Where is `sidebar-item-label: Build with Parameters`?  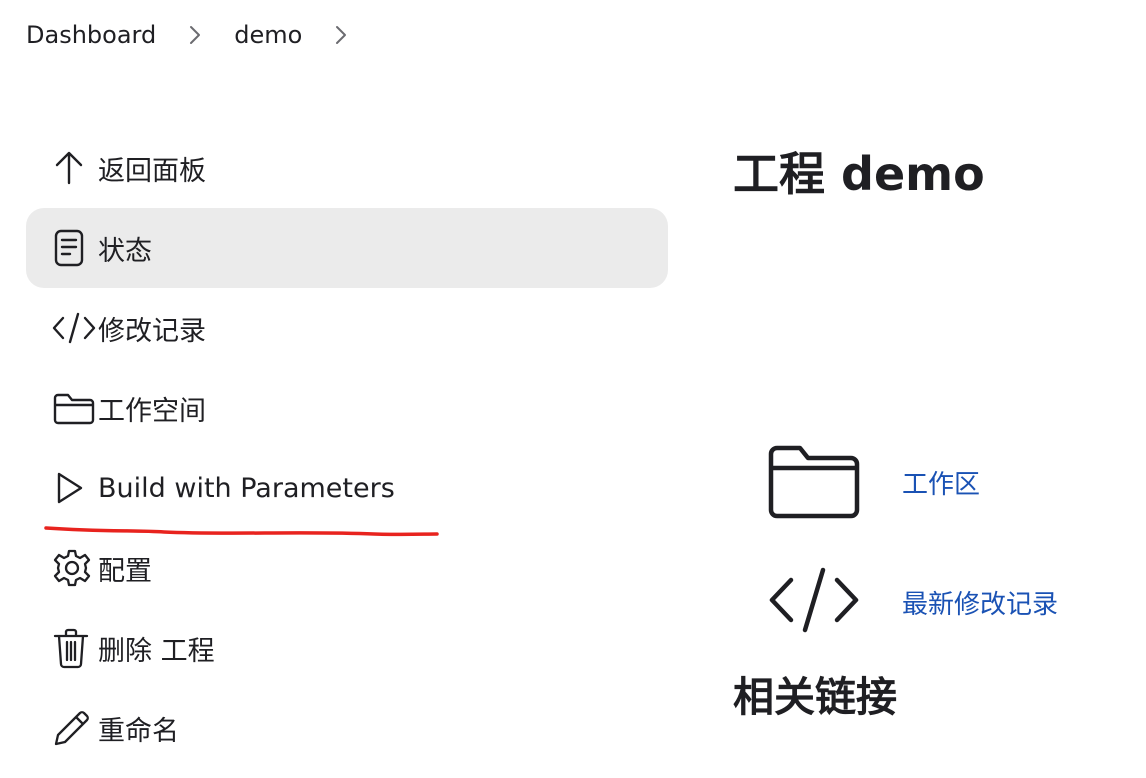
sidebar-item-label: Build with Parameters is located at coordinates (246, 488).